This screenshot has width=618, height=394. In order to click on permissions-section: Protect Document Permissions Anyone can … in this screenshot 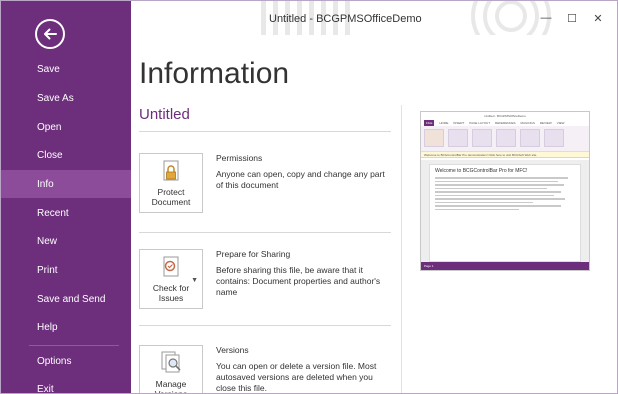, I will do `click(265, 184)`.